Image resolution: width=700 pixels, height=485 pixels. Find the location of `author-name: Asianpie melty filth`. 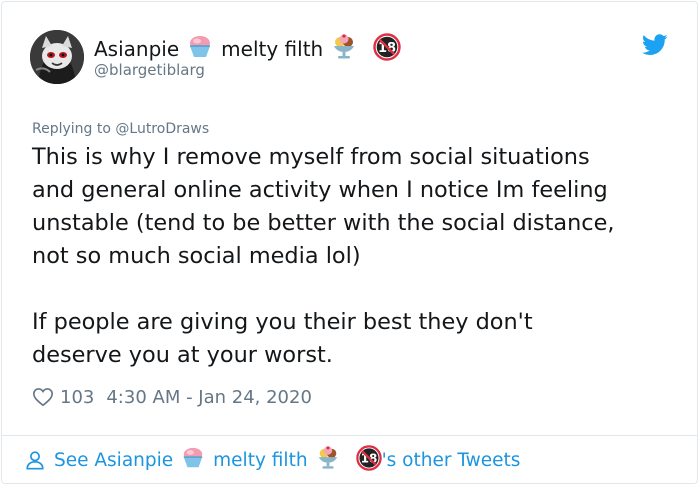

author-name: Asianpie melty filth is located at coordinates (251, 49).